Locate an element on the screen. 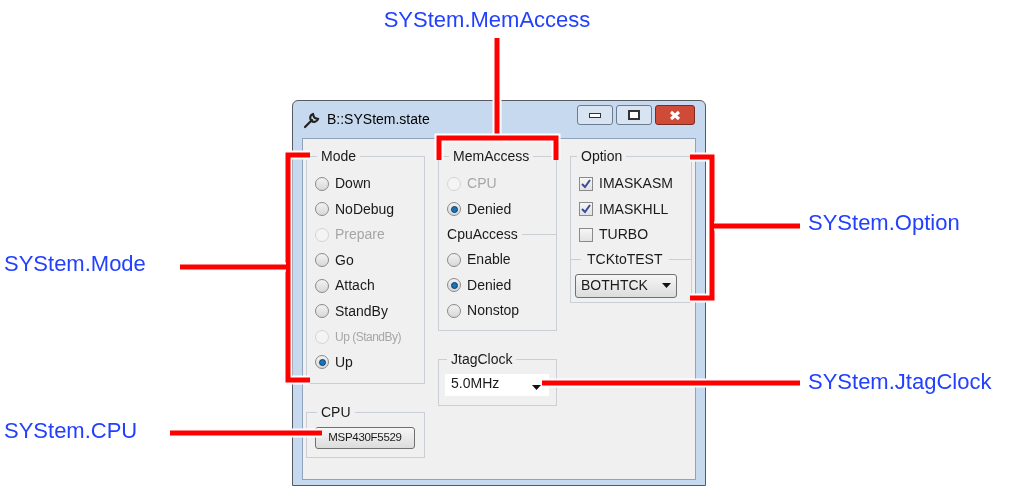 The width and height of the screenshot is (1024, 487). minimize-icon is located at coordinates (595, 115).